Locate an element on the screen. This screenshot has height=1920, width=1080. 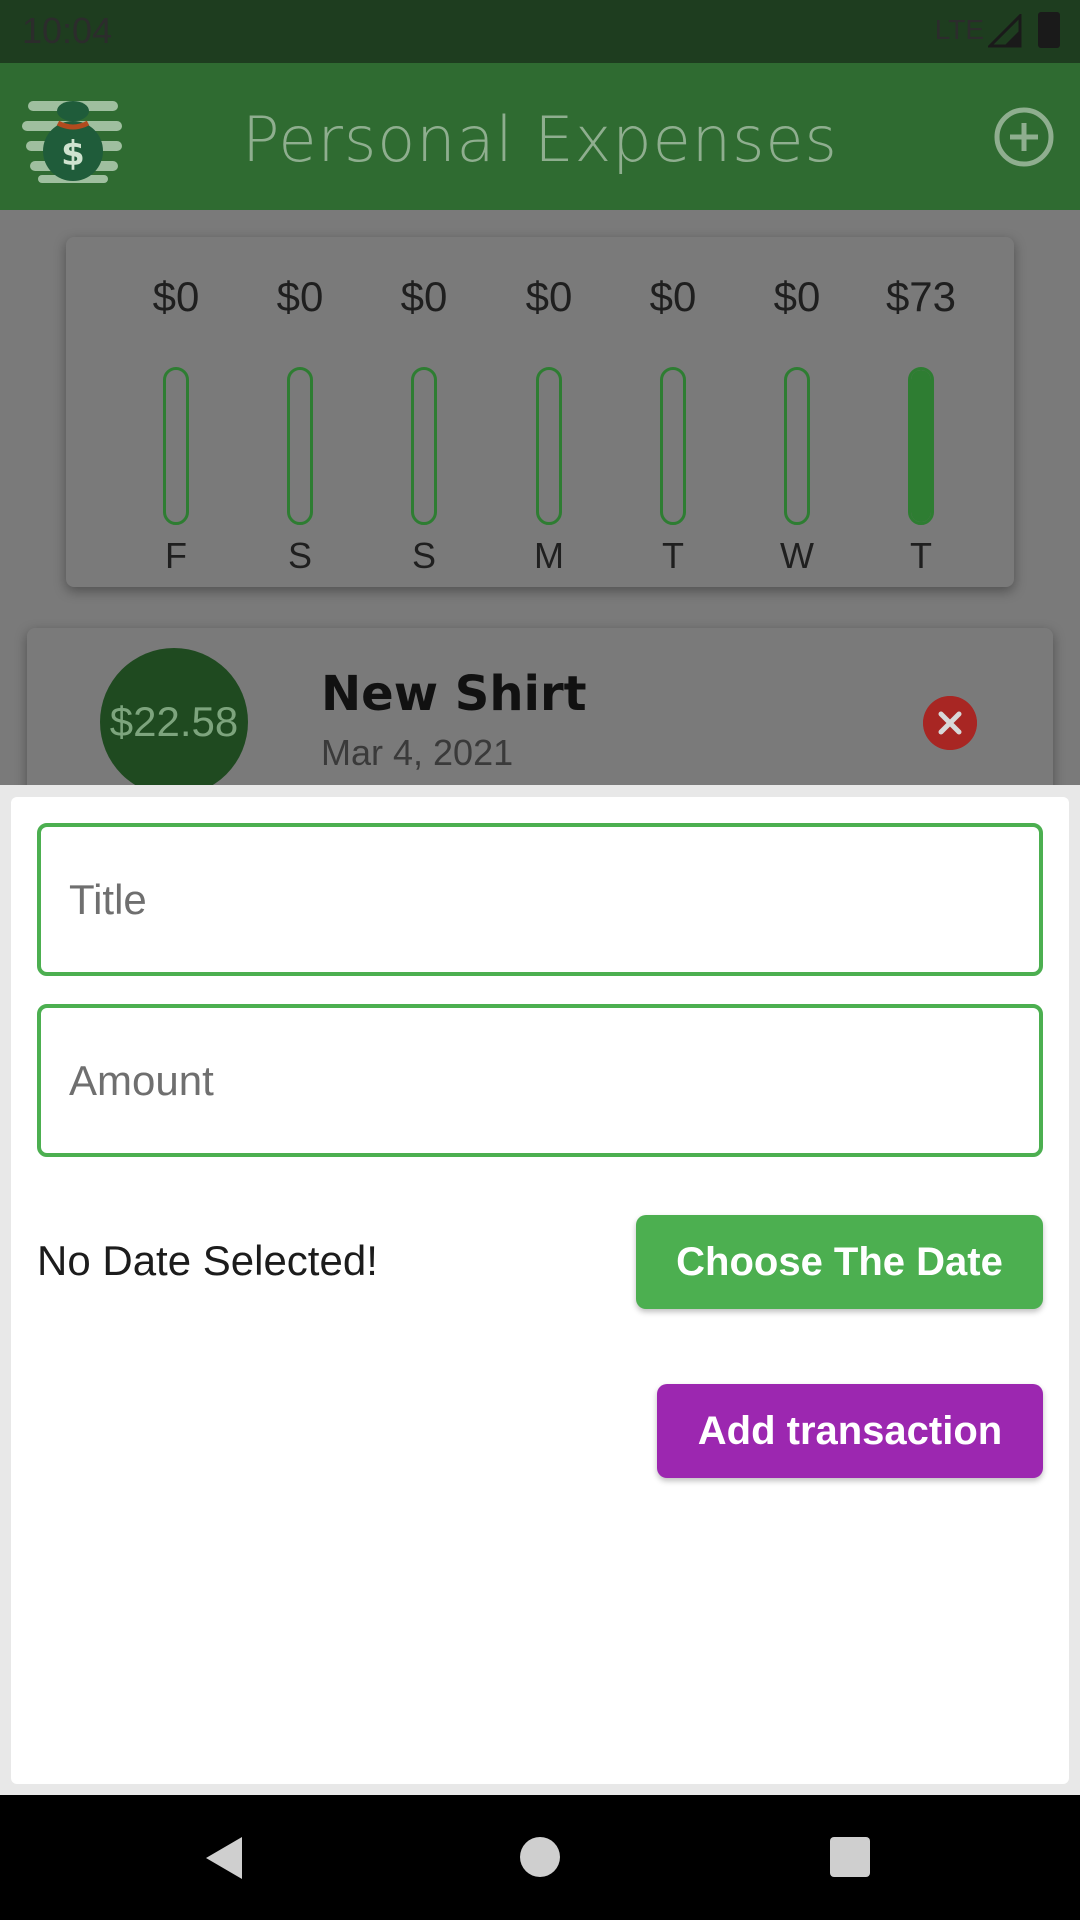
status-bar: 10:04 LTE is located at coordinates (540, 31).